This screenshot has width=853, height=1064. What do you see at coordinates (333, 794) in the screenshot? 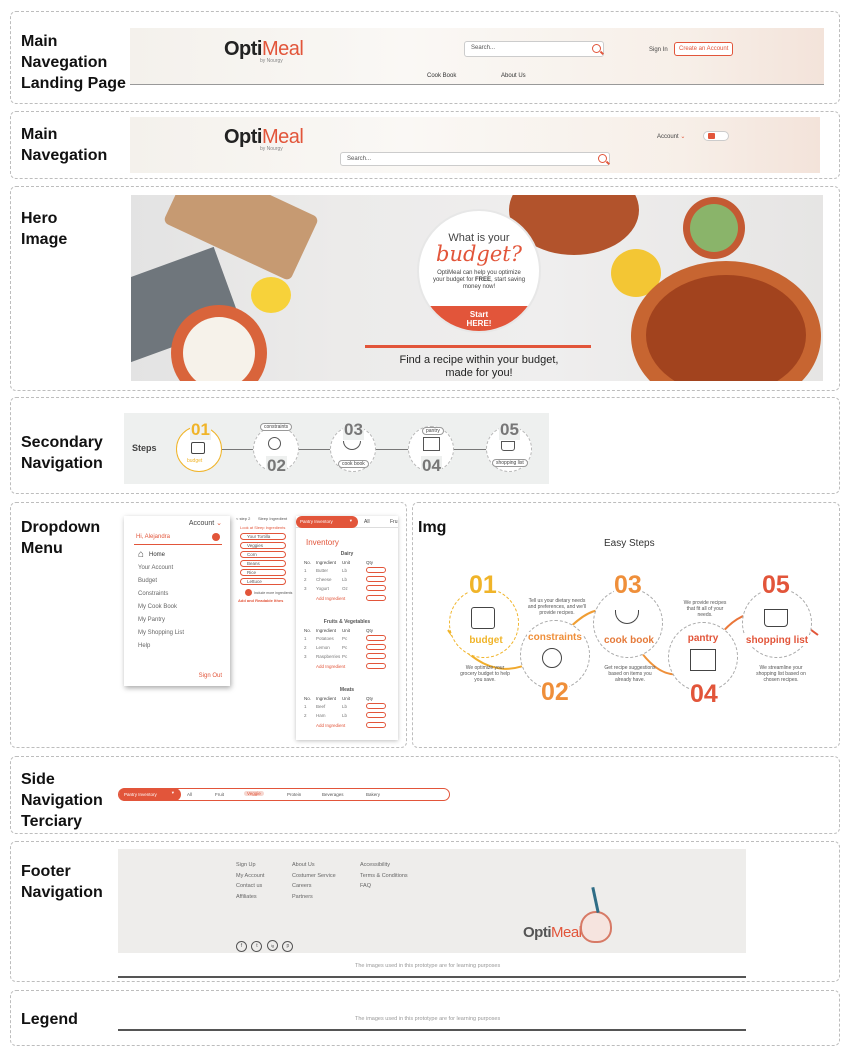
I see `tab-beverages: Beverages` at bounding box center [333, 794].